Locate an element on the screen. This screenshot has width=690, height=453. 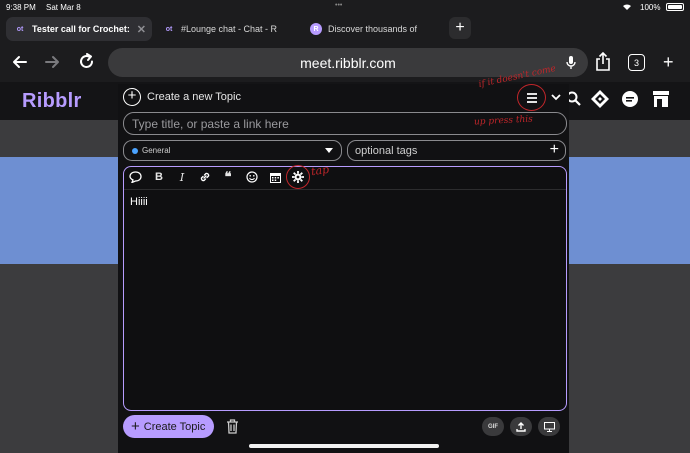
topic-title-placeholder: Type title, or paste a link here is located at coordinates (210, 123).